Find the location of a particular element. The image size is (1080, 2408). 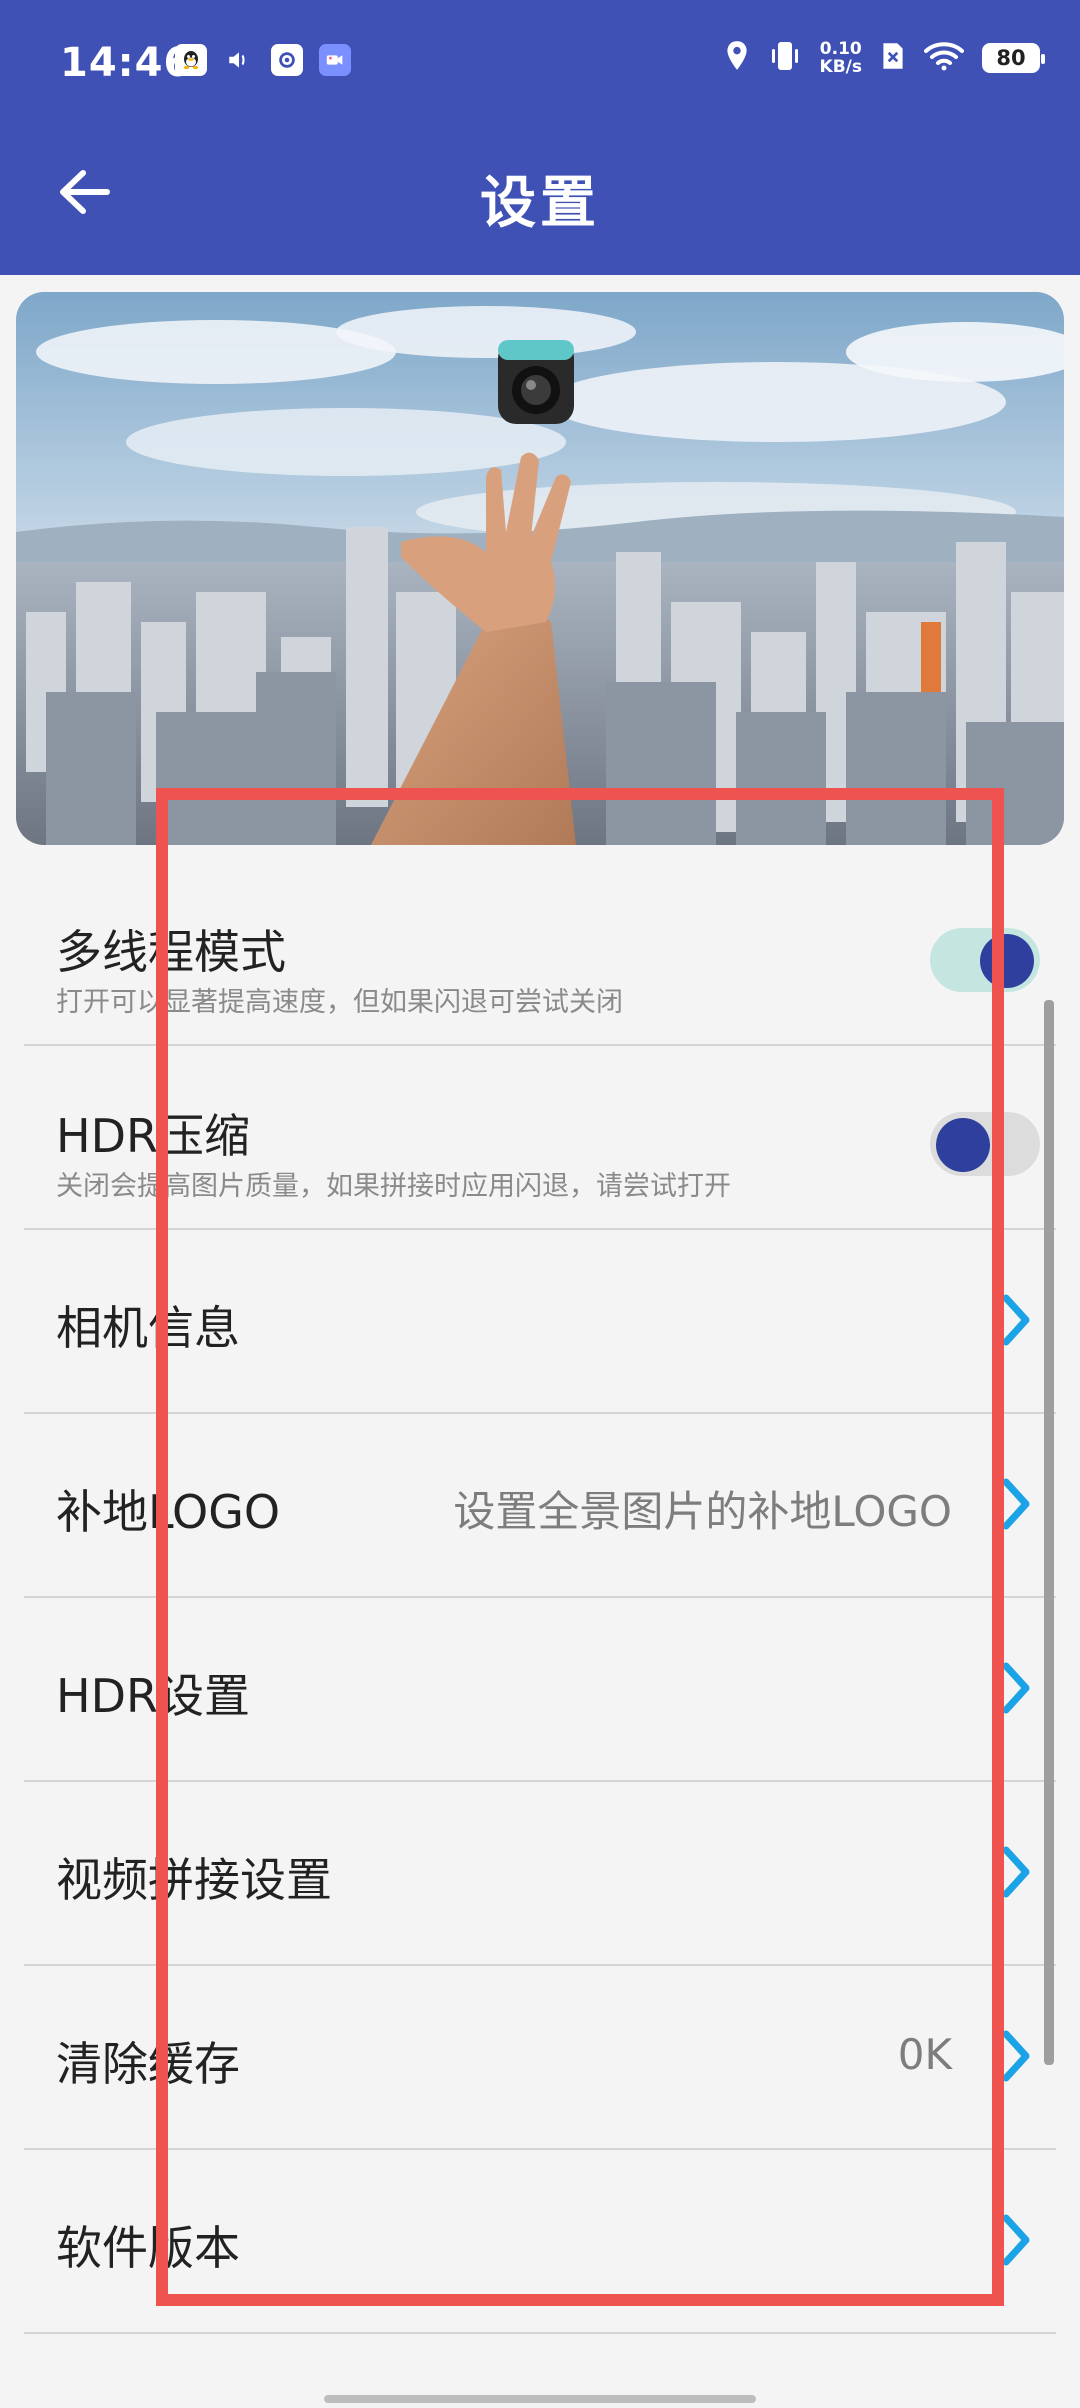

setting-hdr-compress: HDR压缩 关闭会提高图片质量，如果拼接时应用闪退，请尝试打开 is located at coordinates (540, 1138).